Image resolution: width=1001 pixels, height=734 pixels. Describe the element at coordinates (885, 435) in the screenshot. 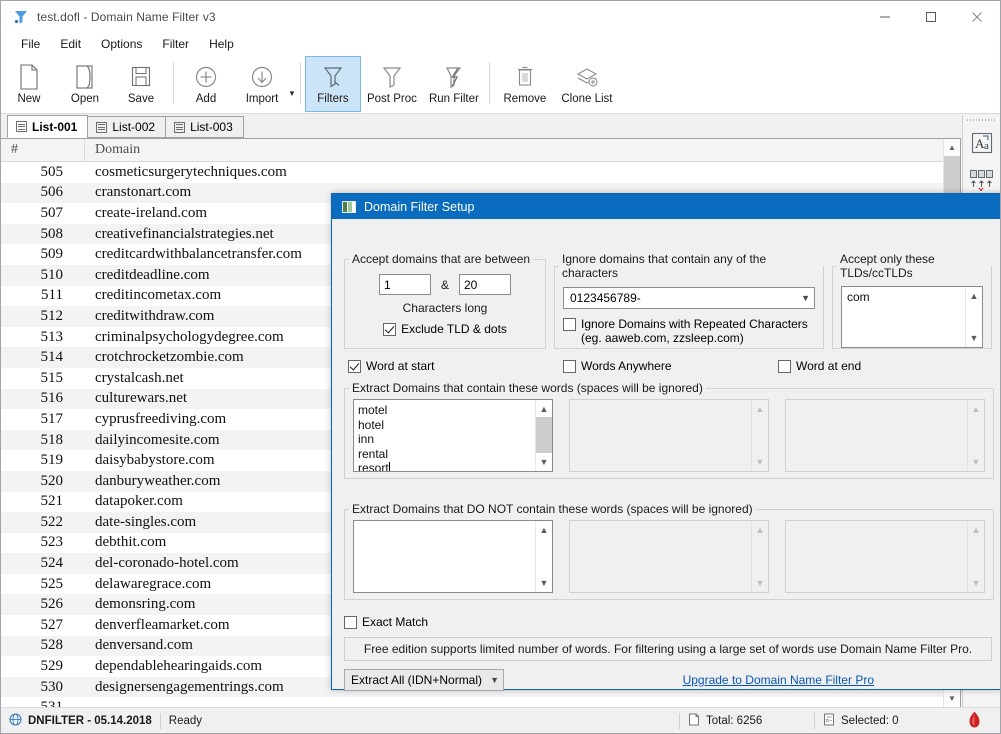

I see `contain-words-box-3: ▲ ▼` at that location.